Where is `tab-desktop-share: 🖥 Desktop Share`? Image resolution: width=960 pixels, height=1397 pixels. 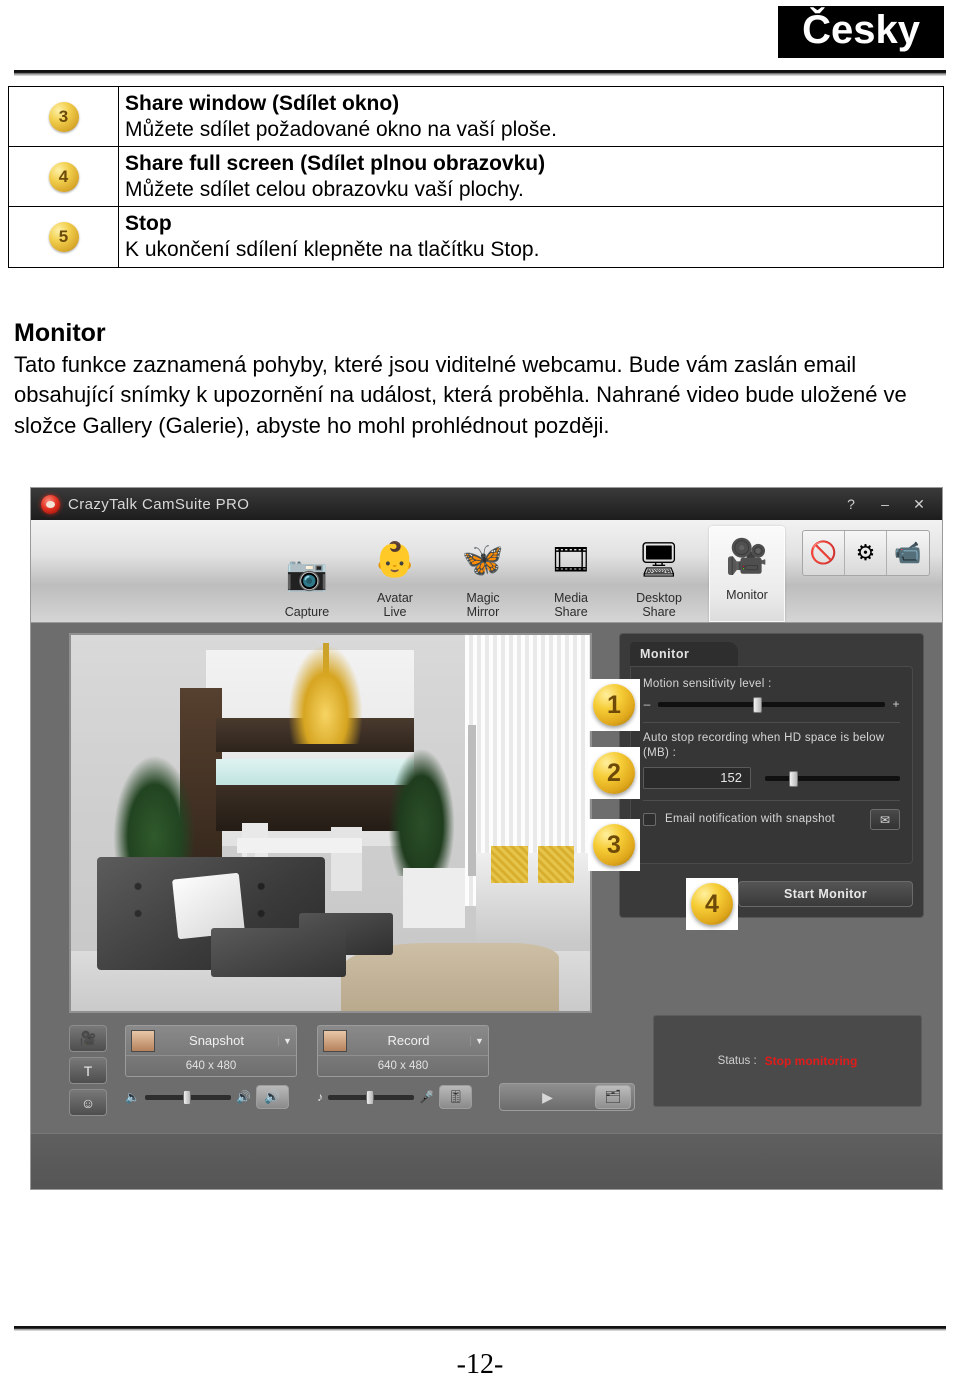 tab-desktop-share: 🖥 Desktop Share is located at coordinates (659, 575).